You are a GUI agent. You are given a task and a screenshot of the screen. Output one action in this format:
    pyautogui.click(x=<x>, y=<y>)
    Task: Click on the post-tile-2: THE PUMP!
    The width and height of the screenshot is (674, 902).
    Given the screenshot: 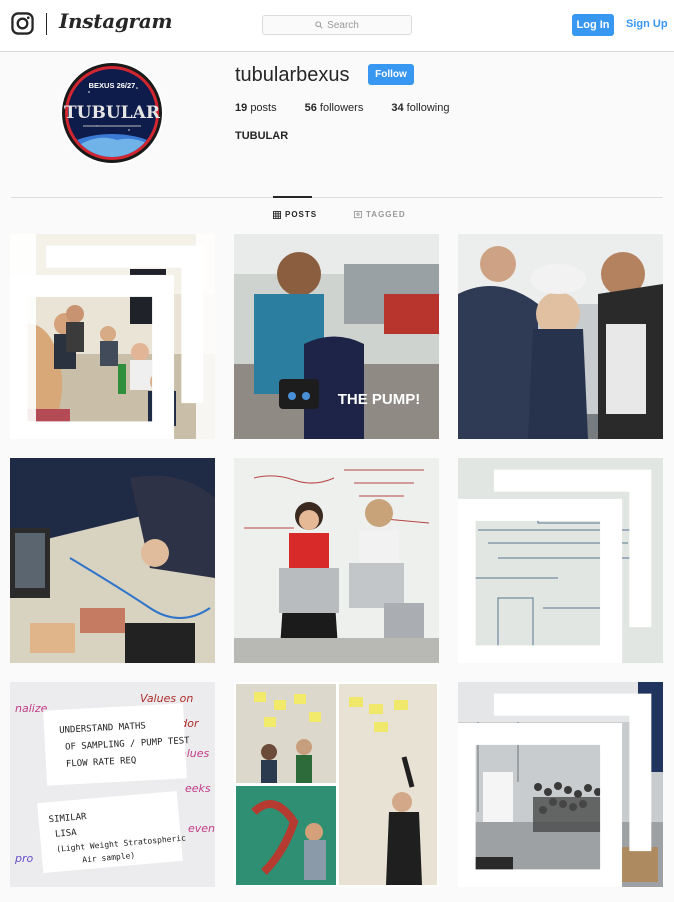 What is the action you would take?
    pyautogui.click(x=336, y=336)
    